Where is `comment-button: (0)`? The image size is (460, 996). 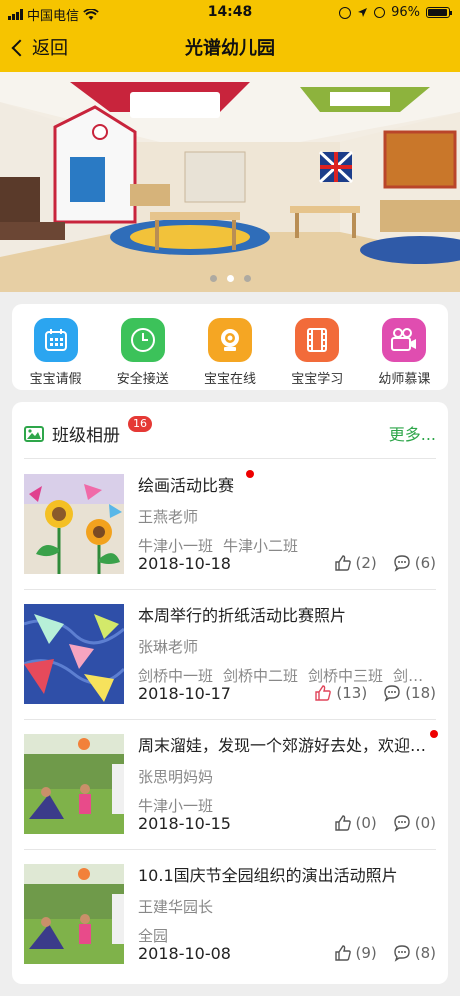
comment-button: (0) is located at coordinates (414, 823).